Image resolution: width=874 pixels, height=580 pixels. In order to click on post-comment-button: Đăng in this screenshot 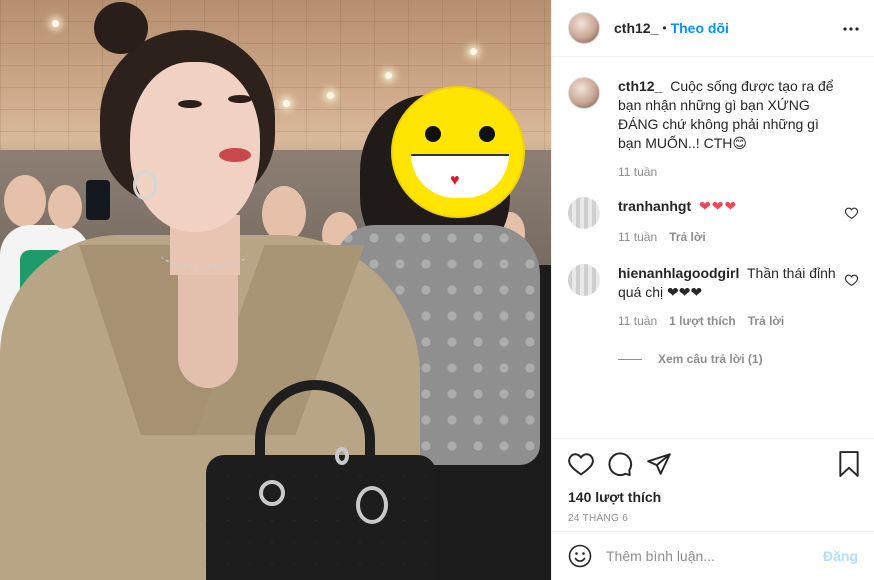, I will do `click(840, 556)`.